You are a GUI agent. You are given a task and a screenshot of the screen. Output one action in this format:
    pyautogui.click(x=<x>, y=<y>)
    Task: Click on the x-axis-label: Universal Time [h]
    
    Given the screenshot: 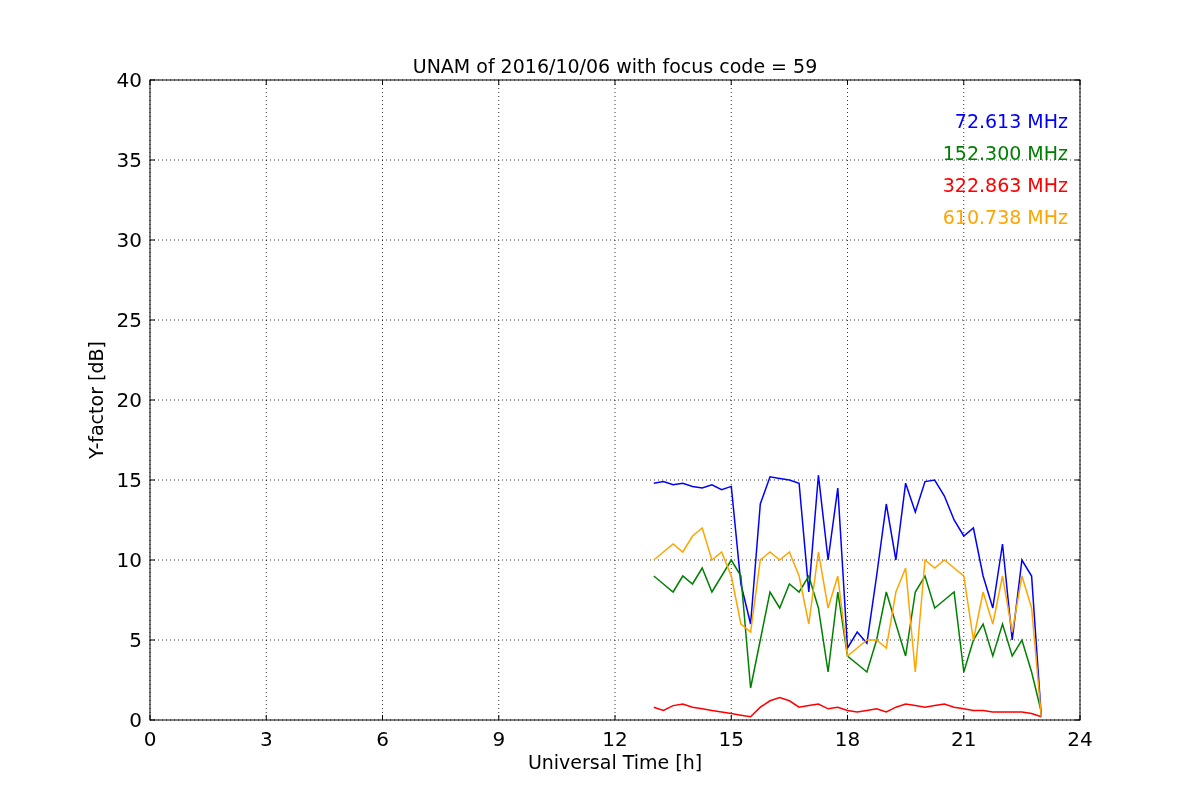 What is the action you would take?
    pyautogui.click(x=615, y=762)
    